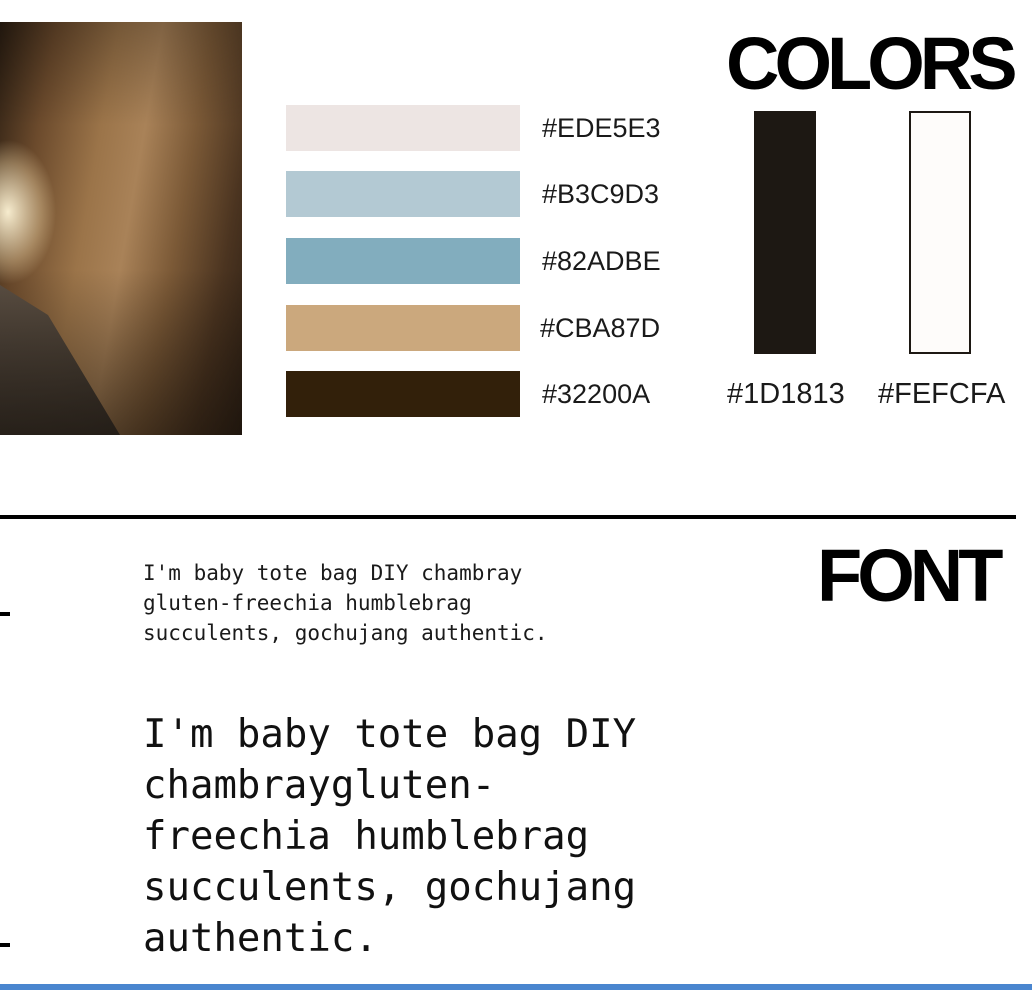  What do you see at coordinates (785, 232) in the screenshot?
I see `neutral-swatch-dark` at bounding box center [785, 232].